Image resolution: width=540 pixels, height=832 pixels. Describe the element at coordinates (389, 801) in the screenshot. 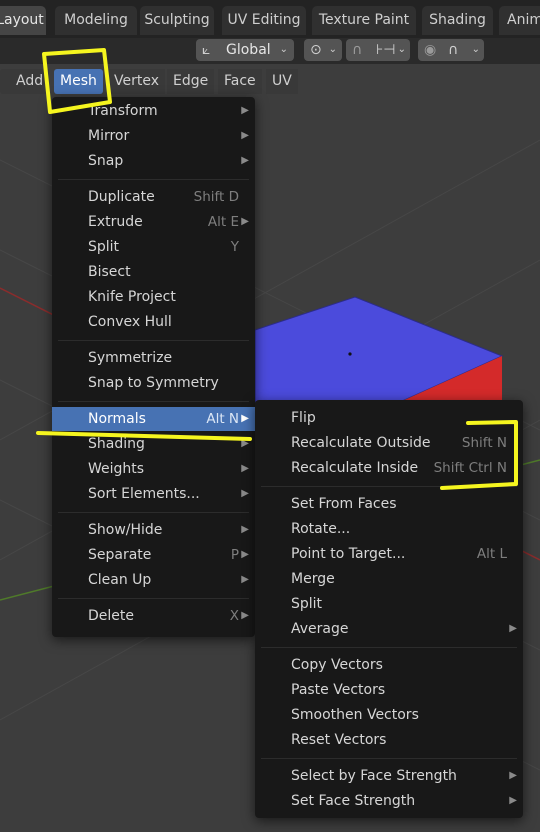

I see `menu-item-set-face-strength: Set Face Strength ▶` at that location.